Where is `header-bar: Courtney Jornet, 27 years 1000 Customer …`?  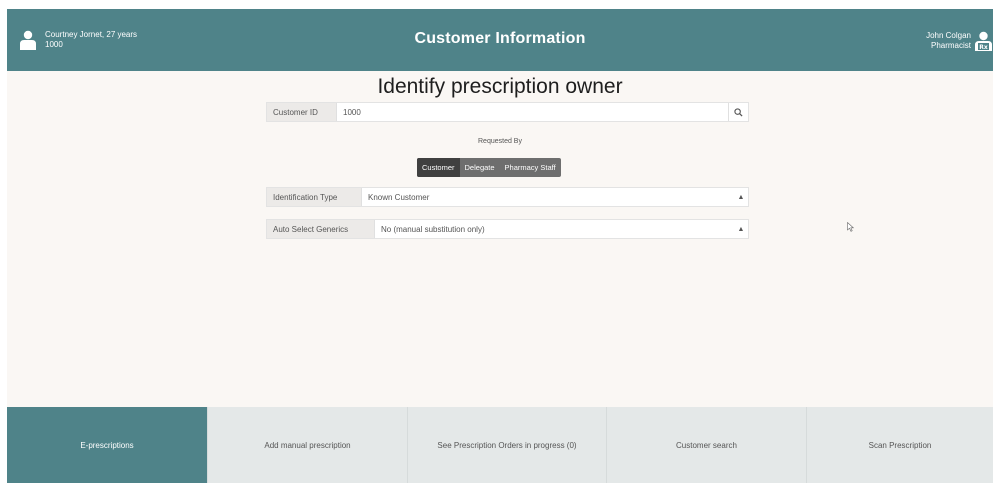
header-bar: Courtney Jornet, 27 years 1000 Customer … is located at coordinates (500, 40).